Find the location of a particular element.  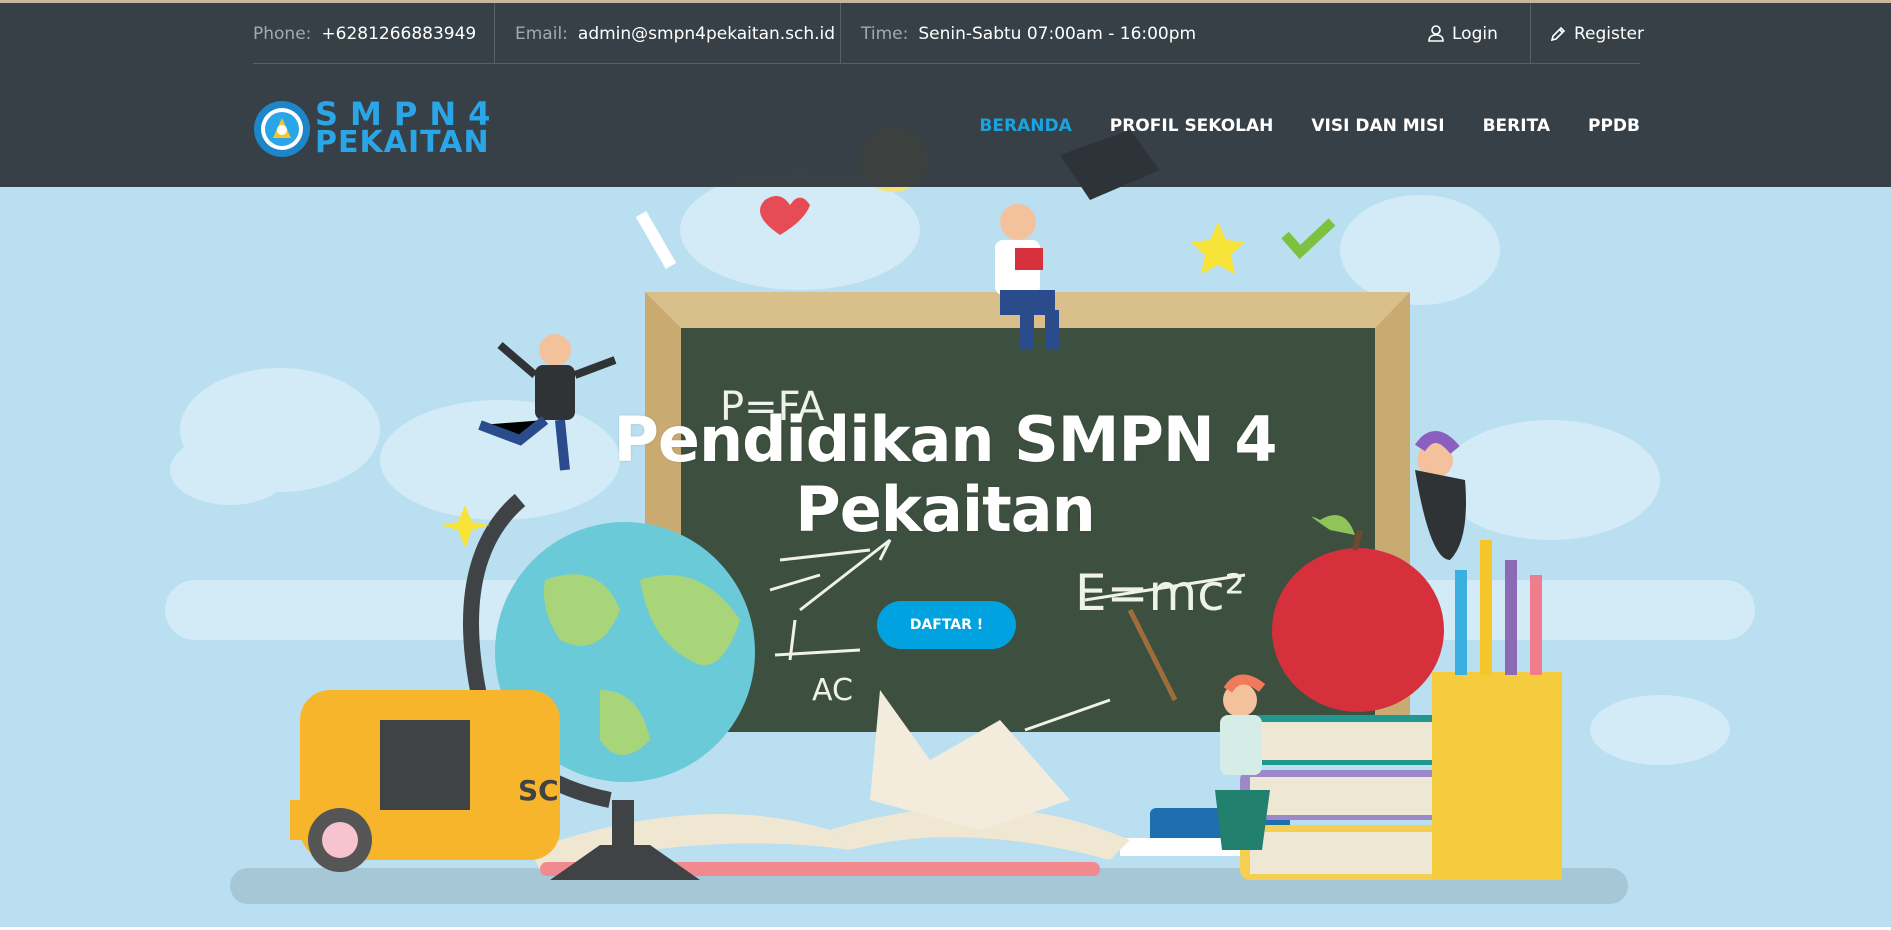

logo-text-line2: PEKAITAN is located at coordinates (402, 142).